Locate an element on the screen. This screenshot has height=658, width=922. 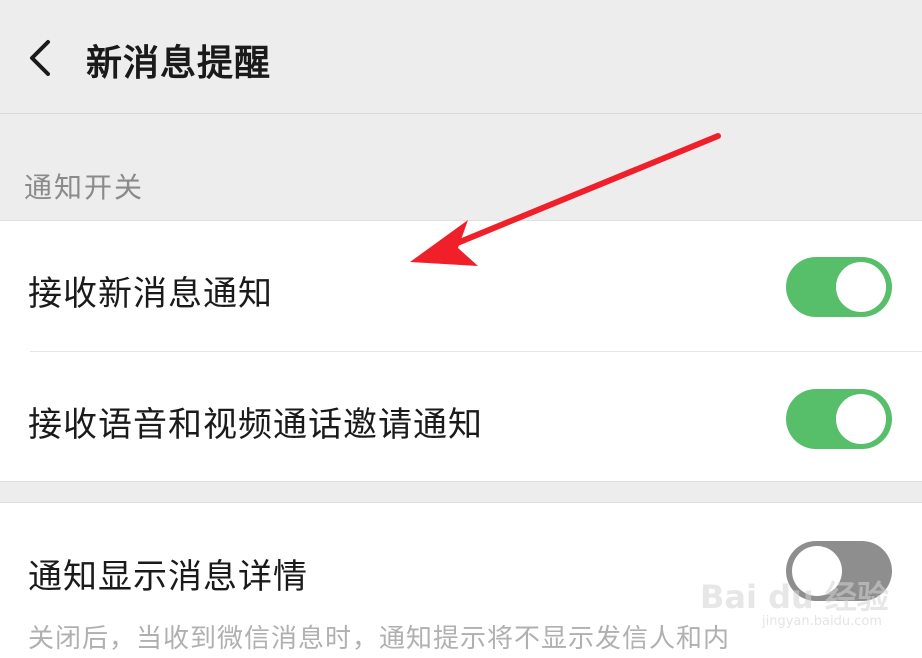
new-message-toggle is located at coordinates (839, 287).